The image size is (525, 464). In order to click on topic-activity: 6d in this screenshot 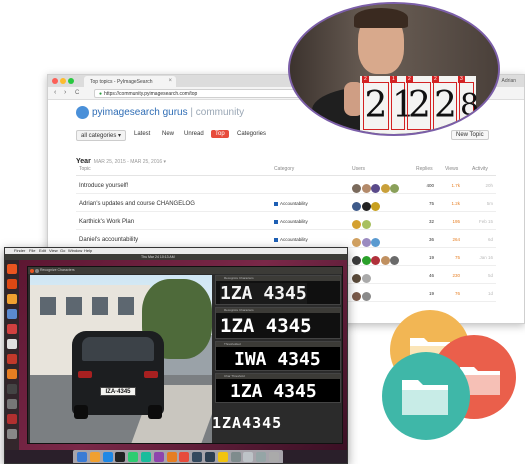, I will do `click(482, 239)`.